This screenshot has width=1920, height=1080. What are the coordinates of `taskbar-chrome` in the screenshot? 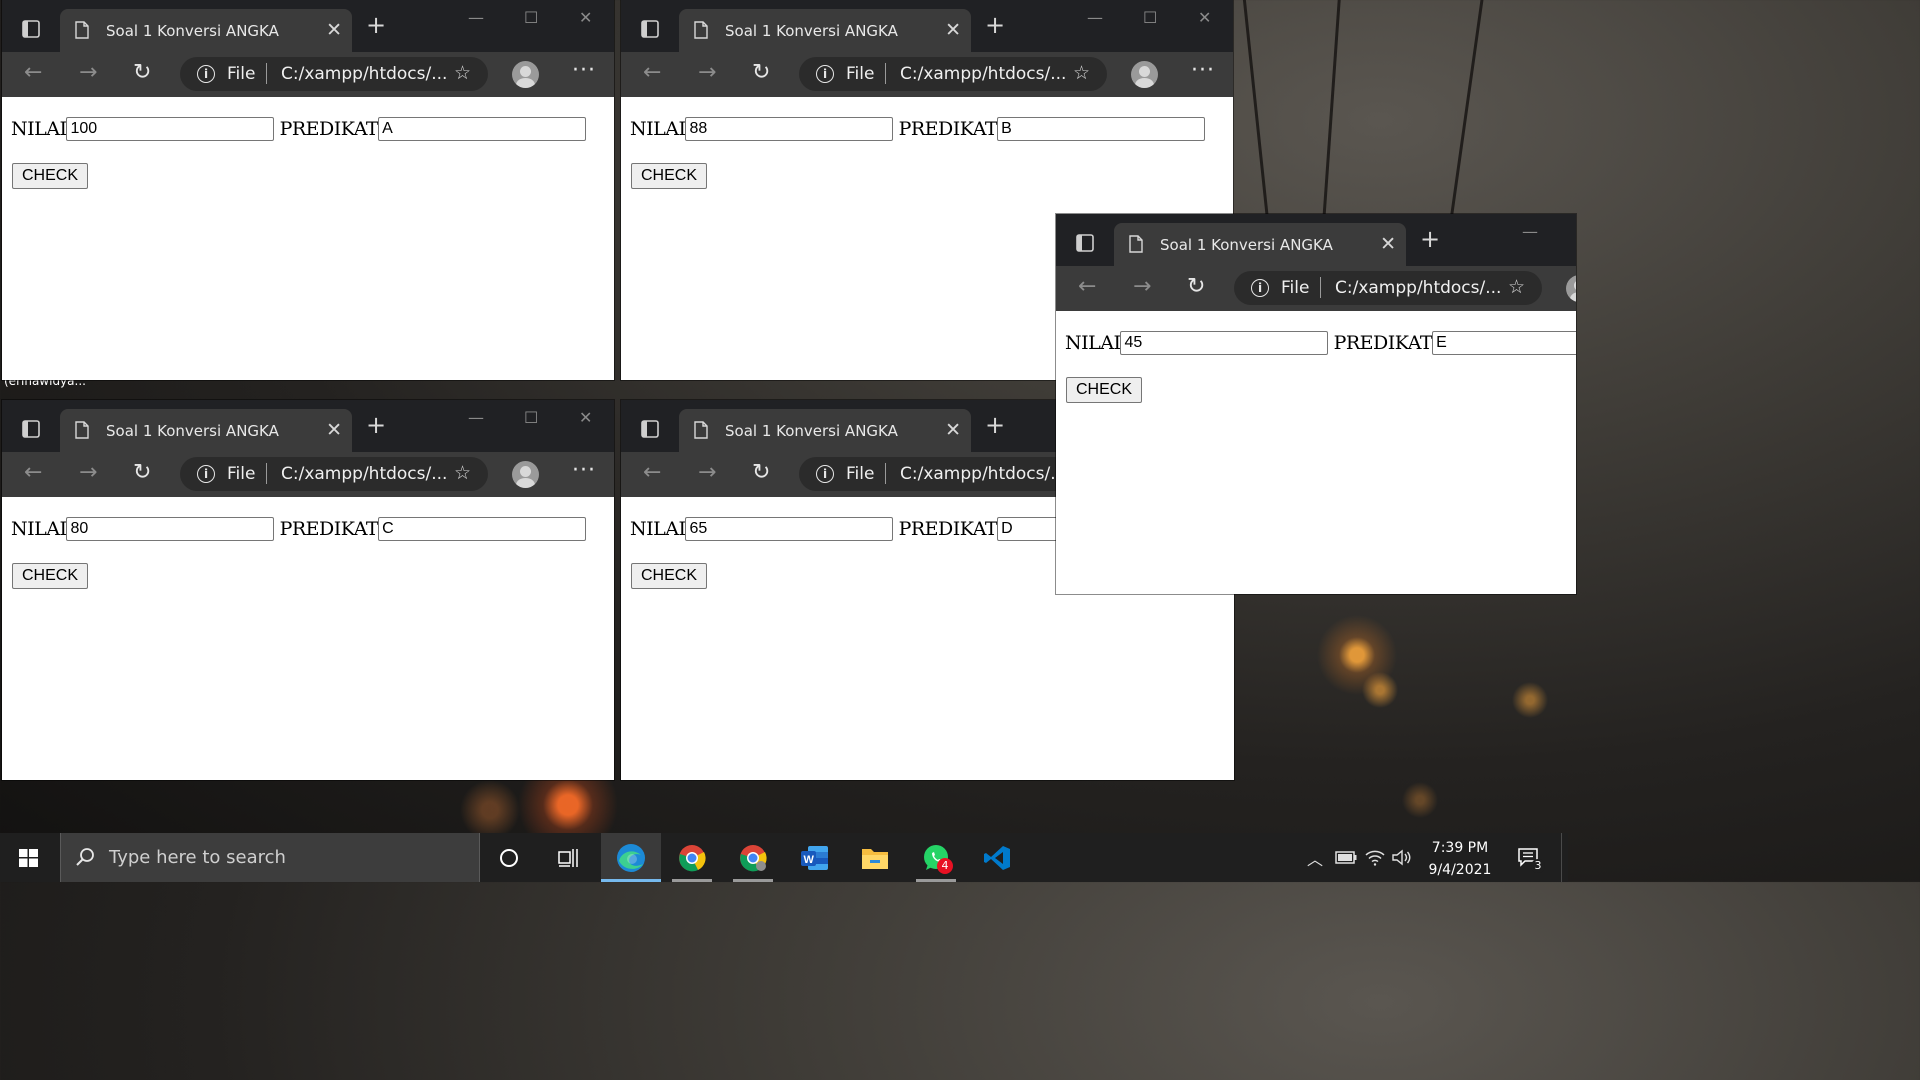 It's located at (692, 857).